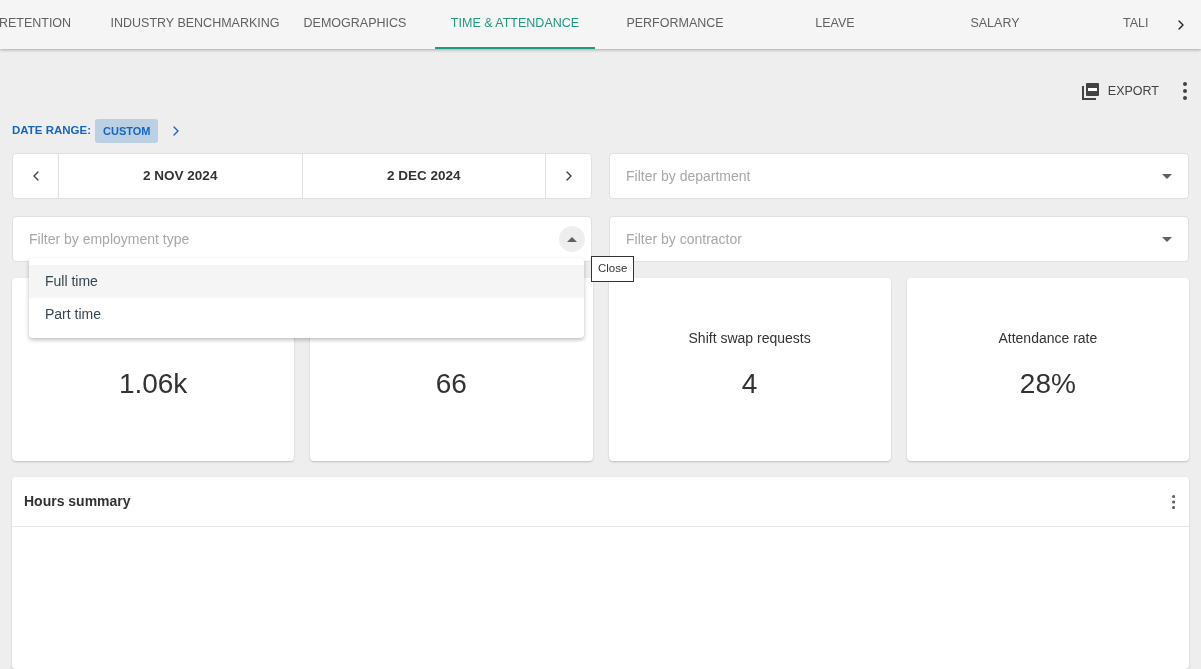  What do you see at coordinates (127, 131) in the screenshot?
I see `date-range-chip: CUSTOM` at bounding box center [127, 131].